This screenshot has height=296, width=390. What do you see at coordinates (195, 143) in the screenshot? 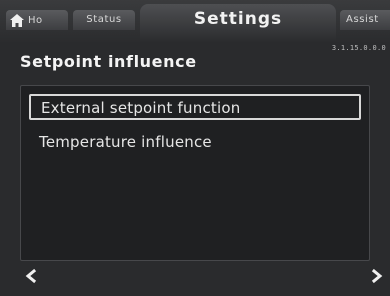
I see `list-item-temperature-influence: Temperature influence` at bounding box center [195, 143].